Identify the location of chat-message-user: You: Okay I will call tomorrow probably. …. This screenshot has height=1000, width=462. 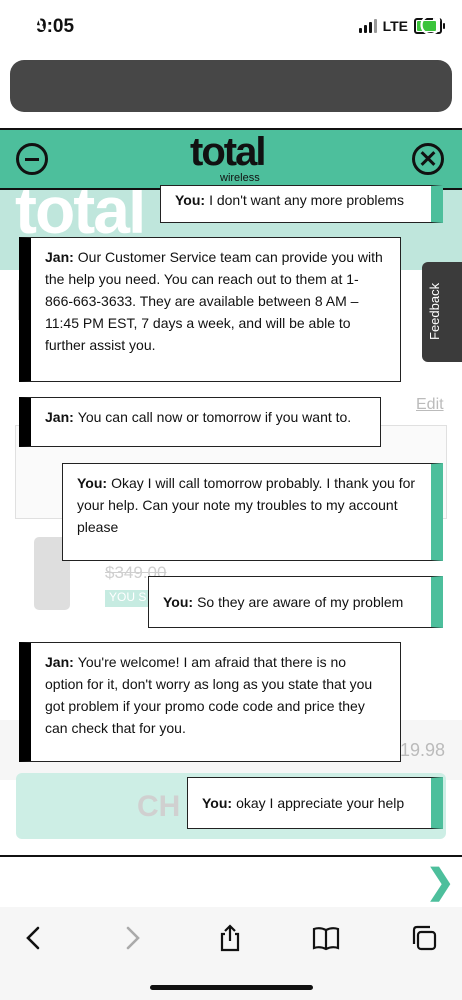
(252, 512).